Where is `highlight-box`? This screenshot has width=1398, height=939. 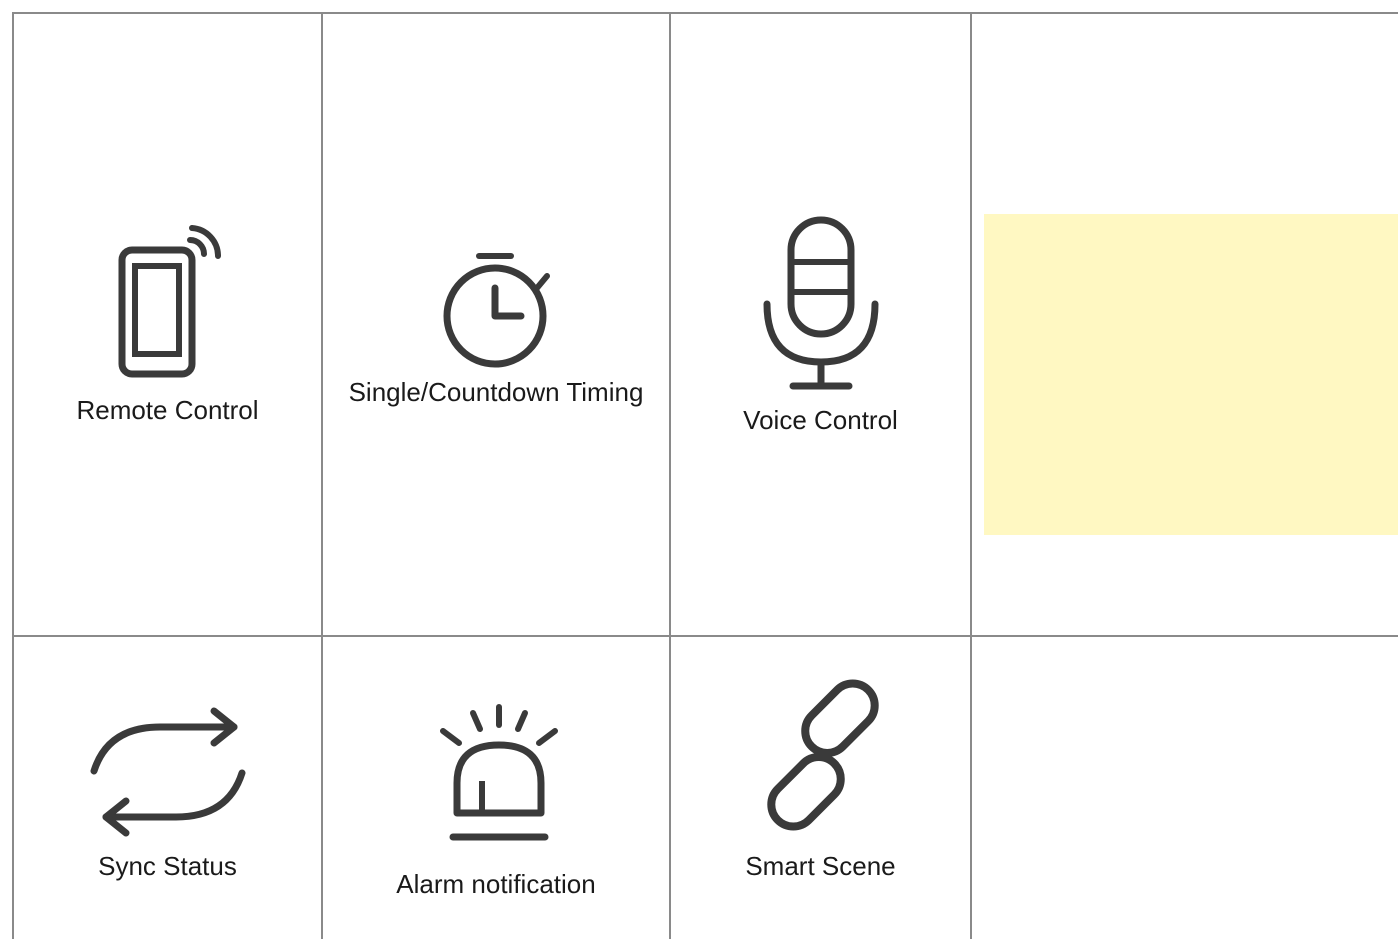
highlight-box is located at coordinates (1191, 374).